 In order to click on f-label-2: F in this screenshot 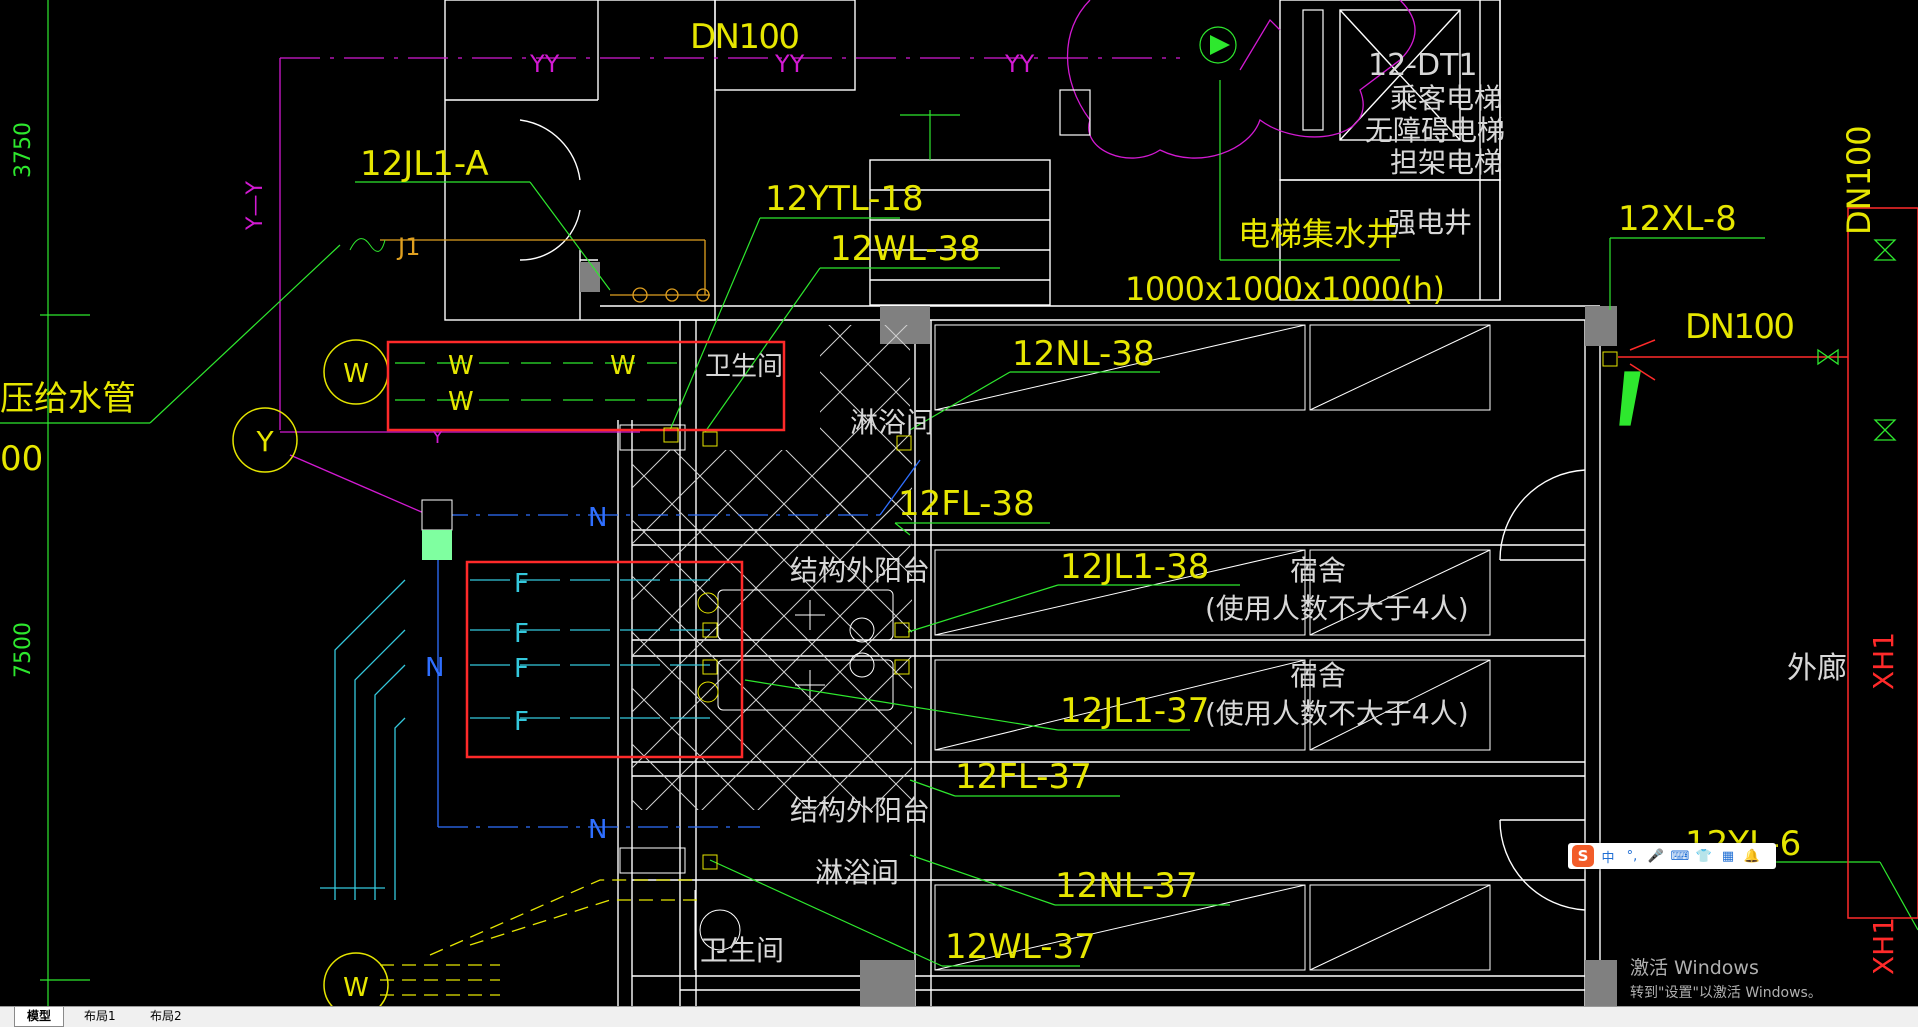, I will do `click(521, 634)`.